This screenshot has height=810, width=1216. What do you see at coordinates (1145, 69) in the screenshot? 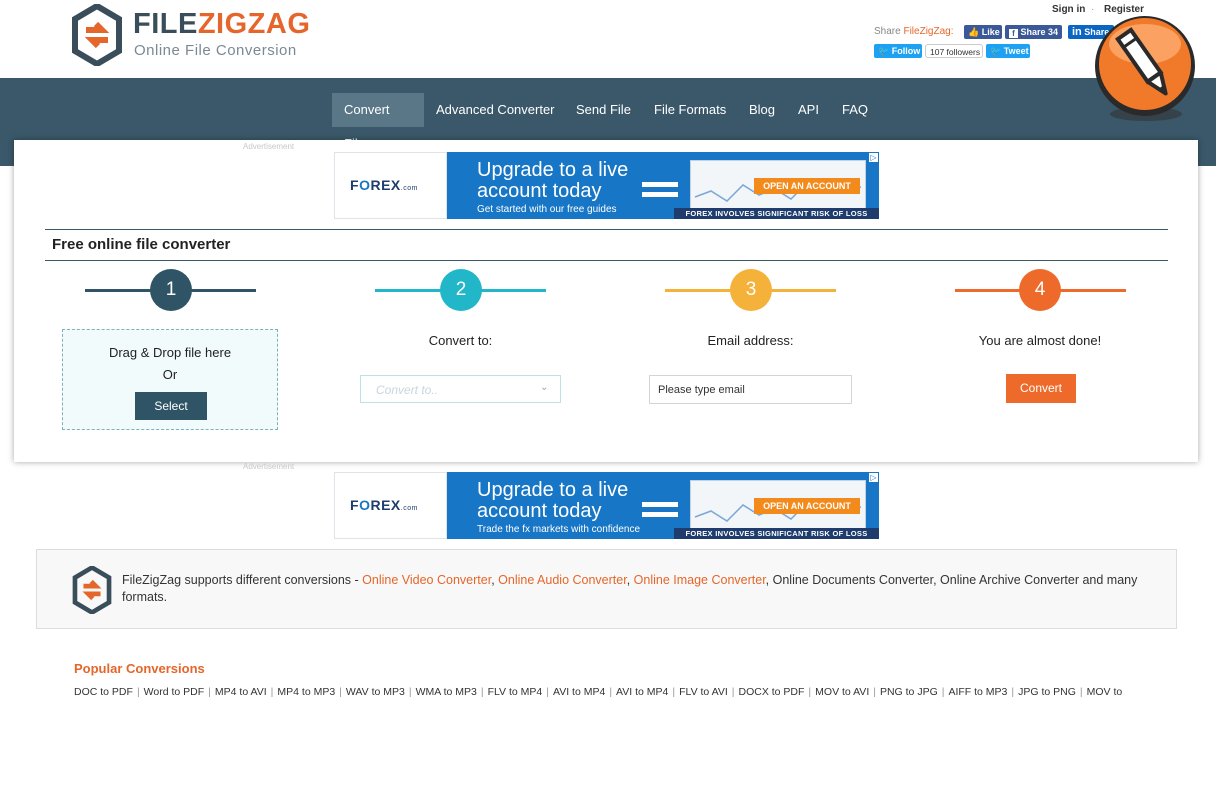
I see `pencil-edit-icon` at bounding box center [1145, 69].